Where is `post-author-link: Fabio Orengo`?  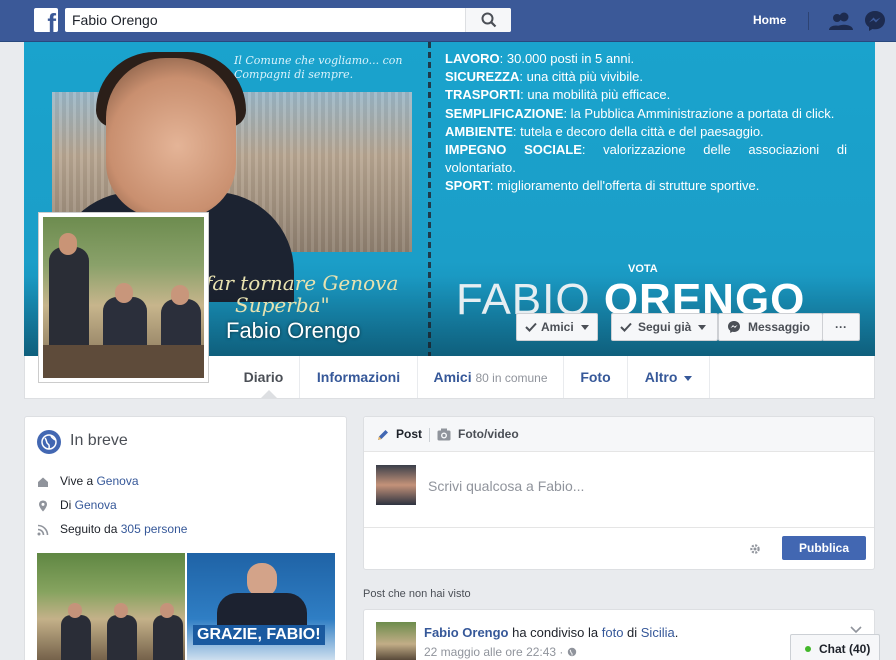 post-author-link: Fabio Orengo is located at coordinates (466, 632).